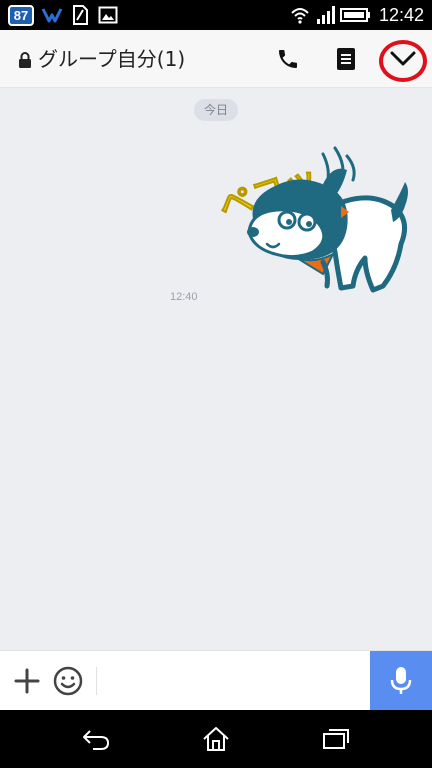  Describe the element at coordinates (111, 59) in the screenshot. I see `chat-room-title: グループ自分(1)` at that location.